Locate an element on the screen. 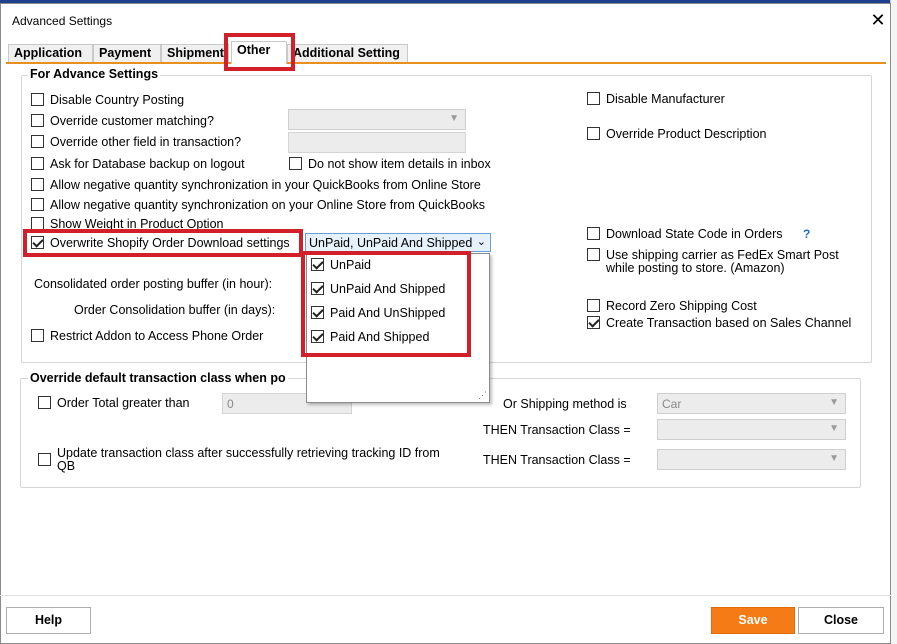 The height and width of the screenshot is (644, 897). order-total-checkbox is located at coordinates (44, 402).